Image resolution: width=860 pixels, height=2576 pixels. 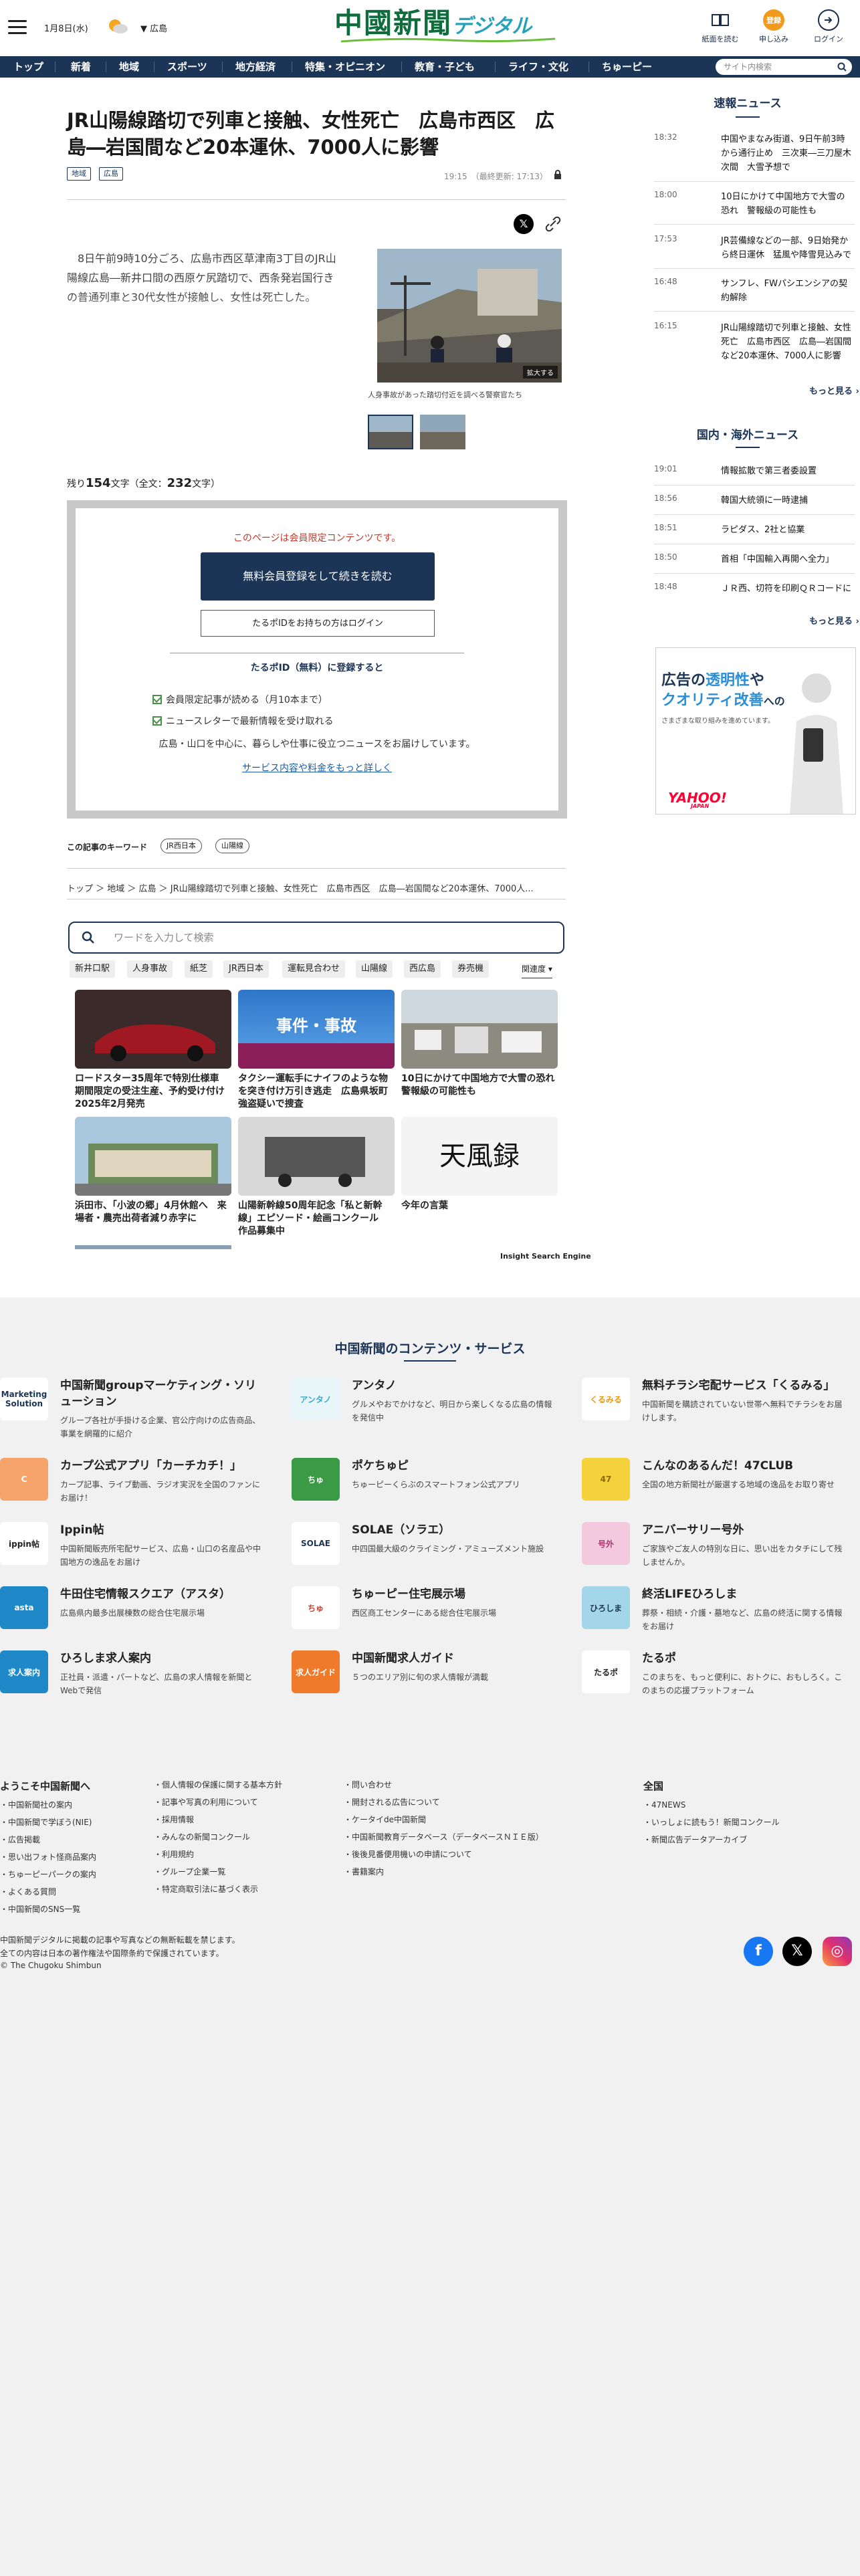 What do you see at coordinates (425, 1484) in the screenshot?
I see `service-item: ちゅ ポケちゅピ ちゅーピーくらぶのスマートフォン公式アプリ` at bounding box center [425, 1484].